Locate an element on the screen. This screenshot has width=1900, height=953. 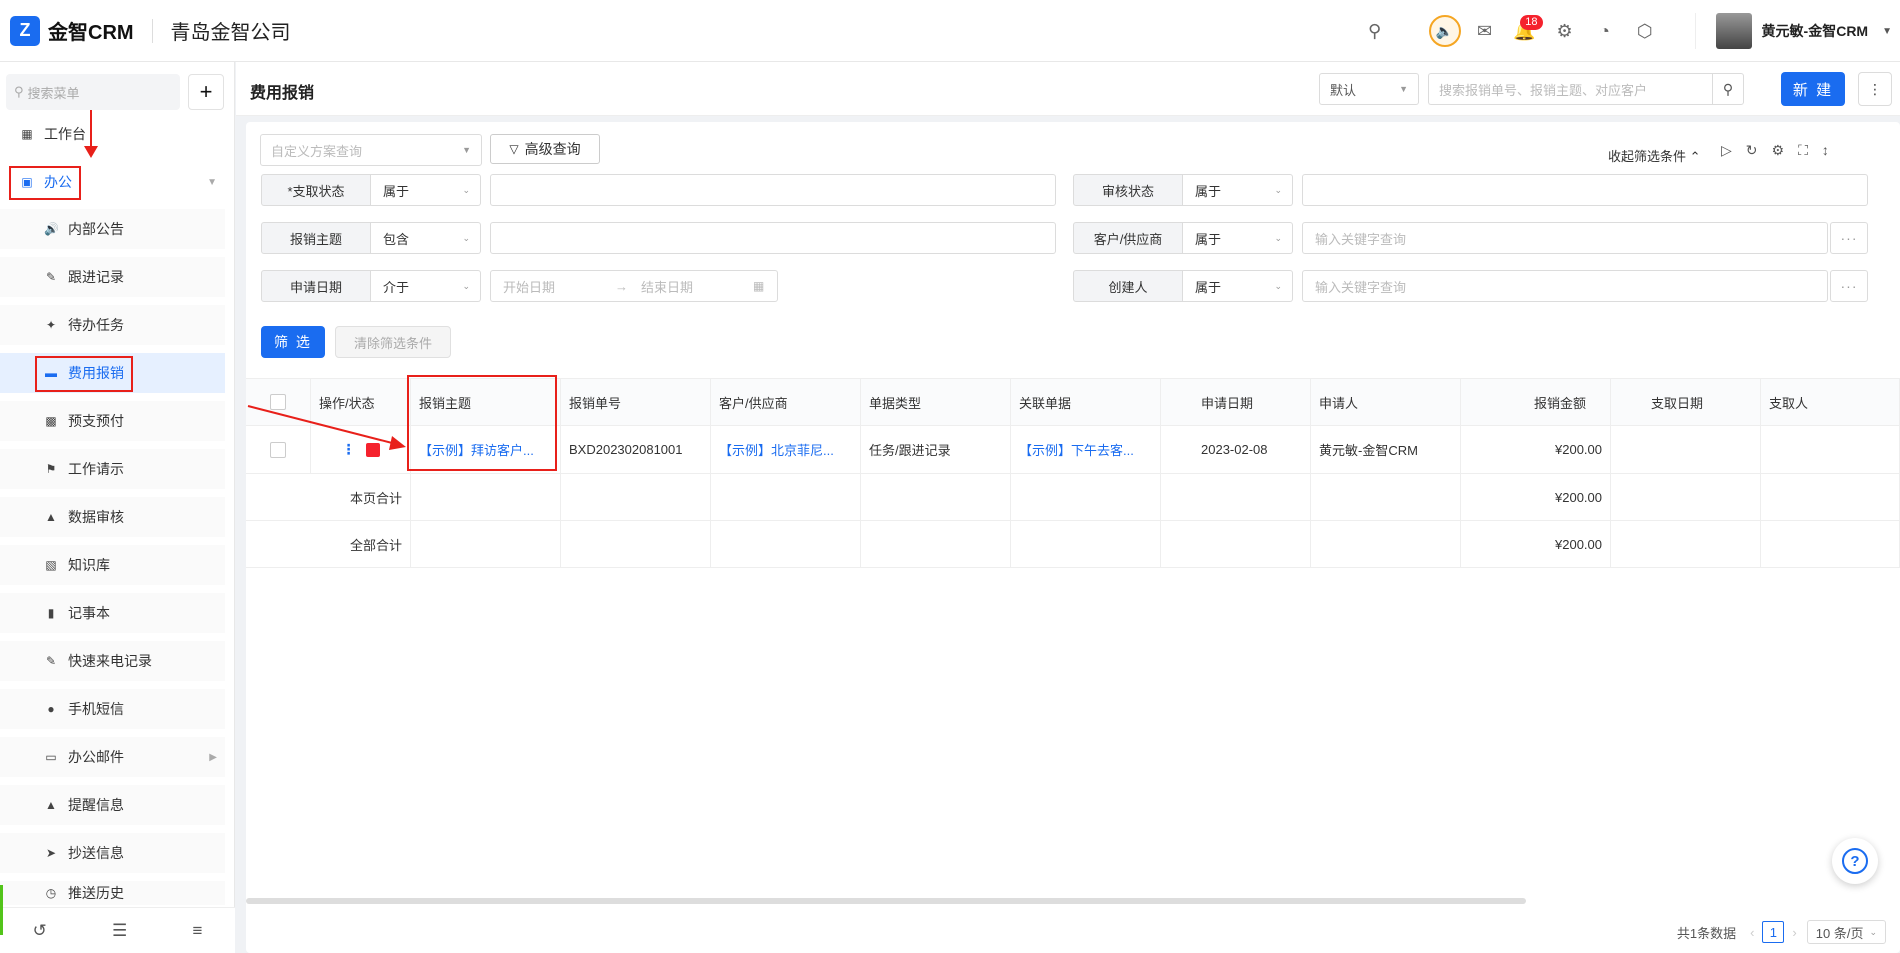
collapse-menu-icon: ≡ is located at coordinates (197, 931).